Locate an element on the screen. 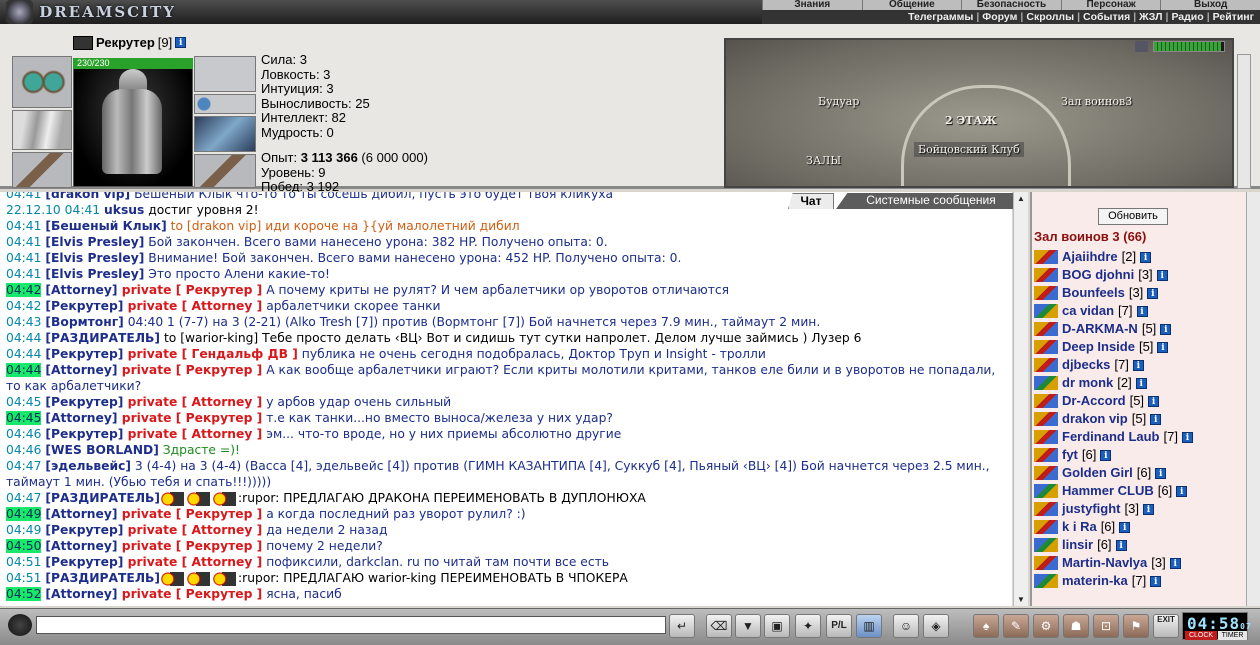 The width and height of the screenshot is (1260, 645). menu-communication: Общение is located at coordinates (911, 5).